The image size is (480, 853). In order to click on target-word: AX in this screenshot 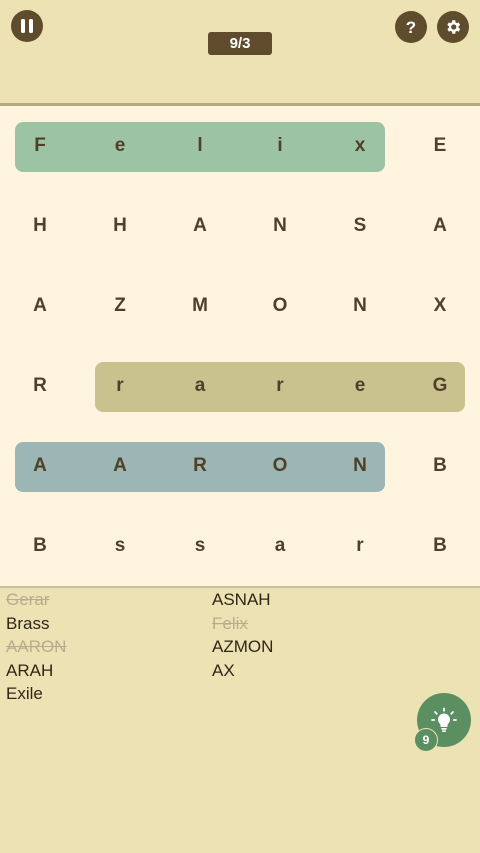, I will do `click(223, 670)`.